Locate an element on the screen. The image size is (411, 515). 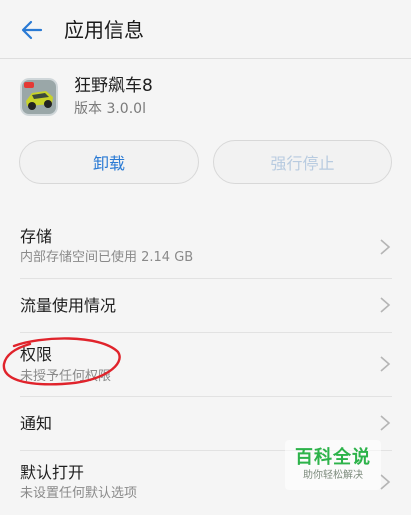
data-usage-title: 流量使用情况 is located at coordinates (68, 305).